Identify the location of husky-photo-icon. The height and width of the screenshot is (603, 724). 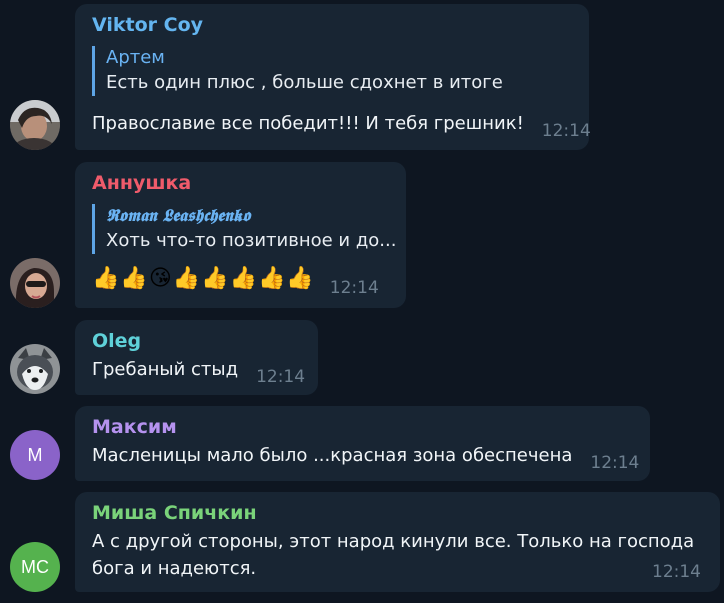
(35, 369).